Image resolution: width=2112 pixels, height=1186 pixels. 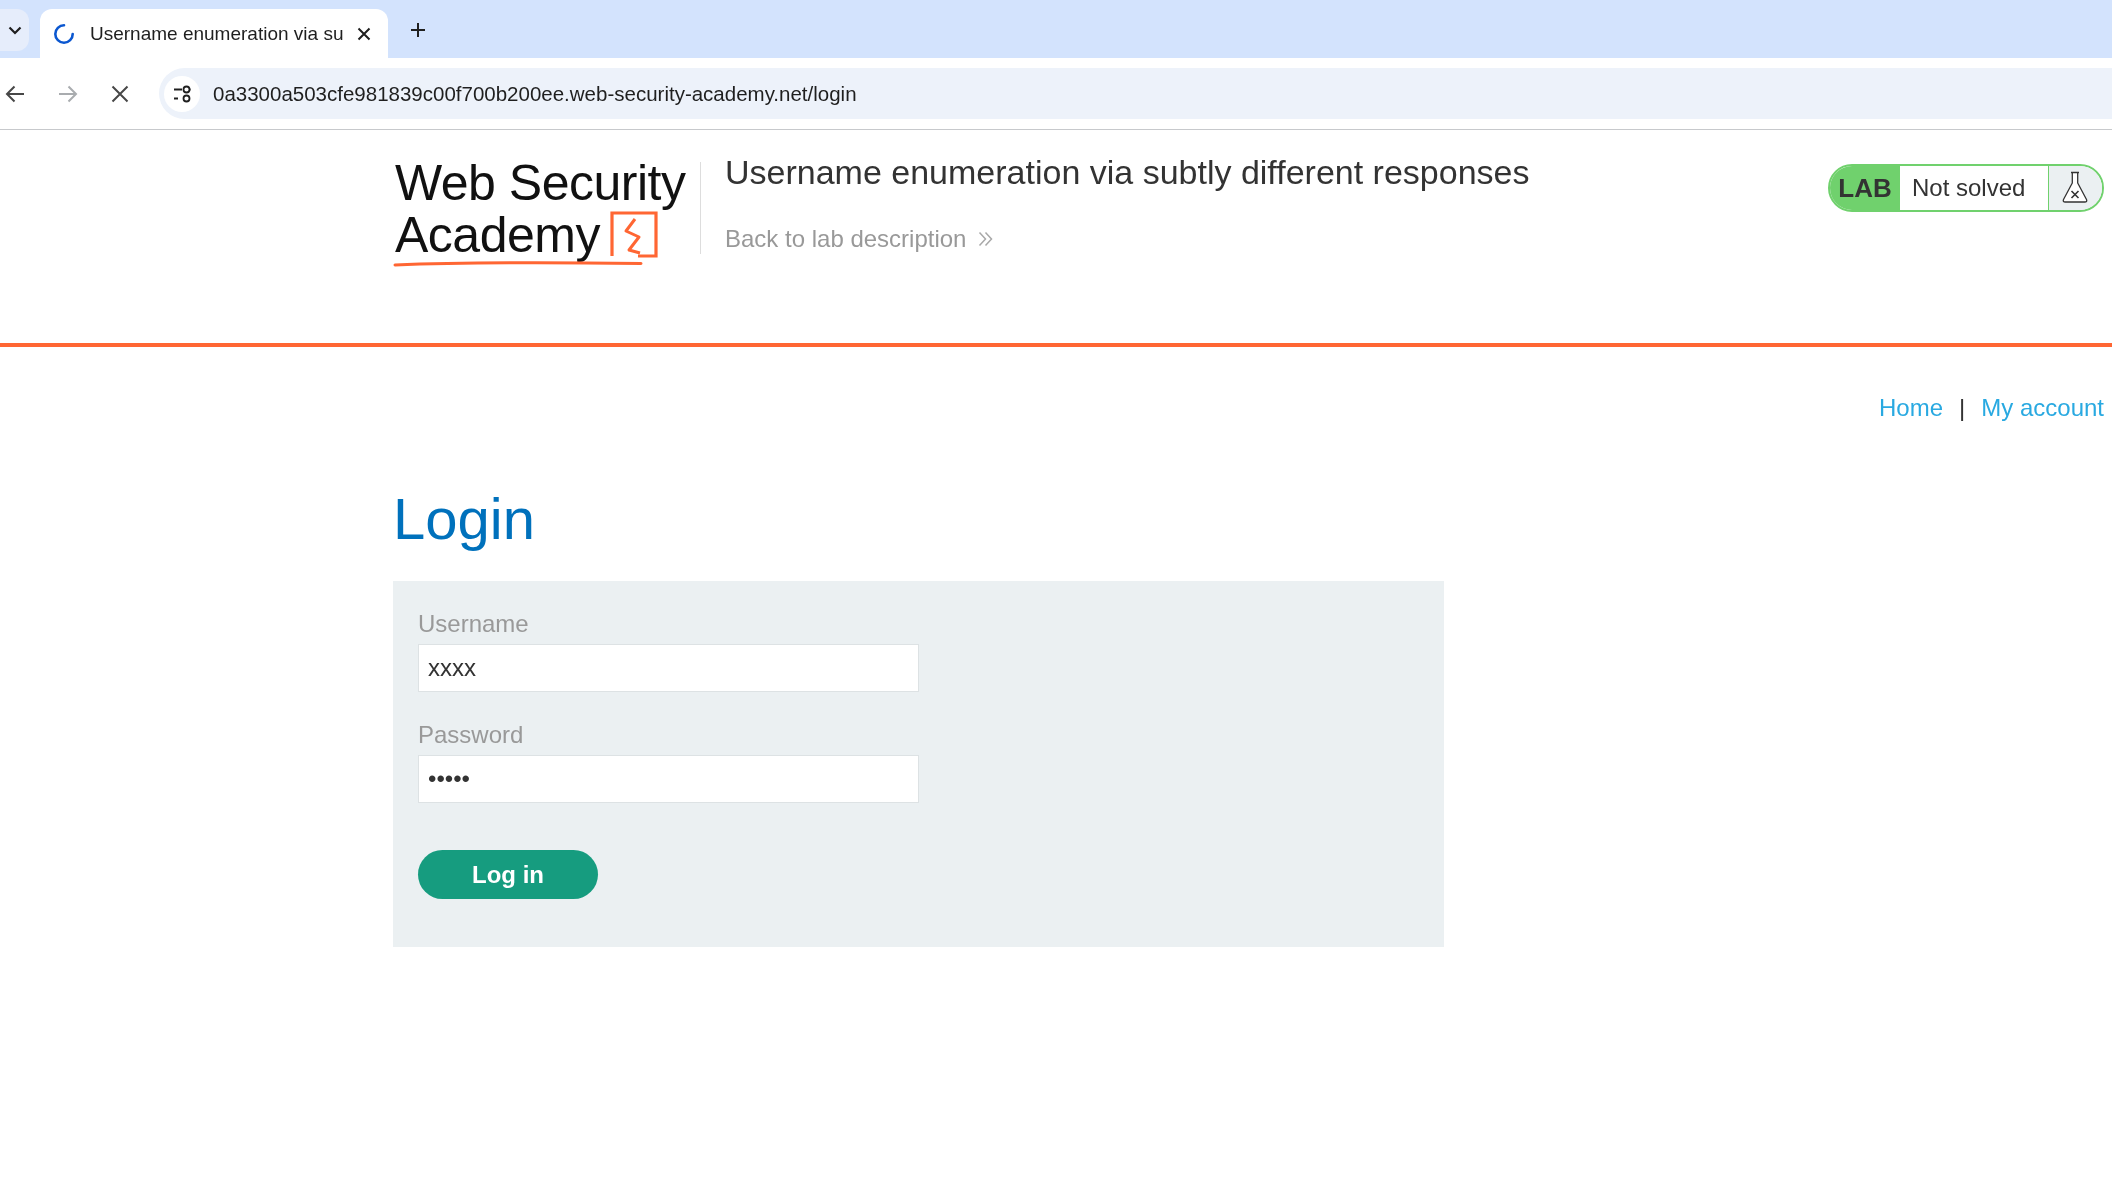 I want to click on plus-icon, so click(x=418, y=30).